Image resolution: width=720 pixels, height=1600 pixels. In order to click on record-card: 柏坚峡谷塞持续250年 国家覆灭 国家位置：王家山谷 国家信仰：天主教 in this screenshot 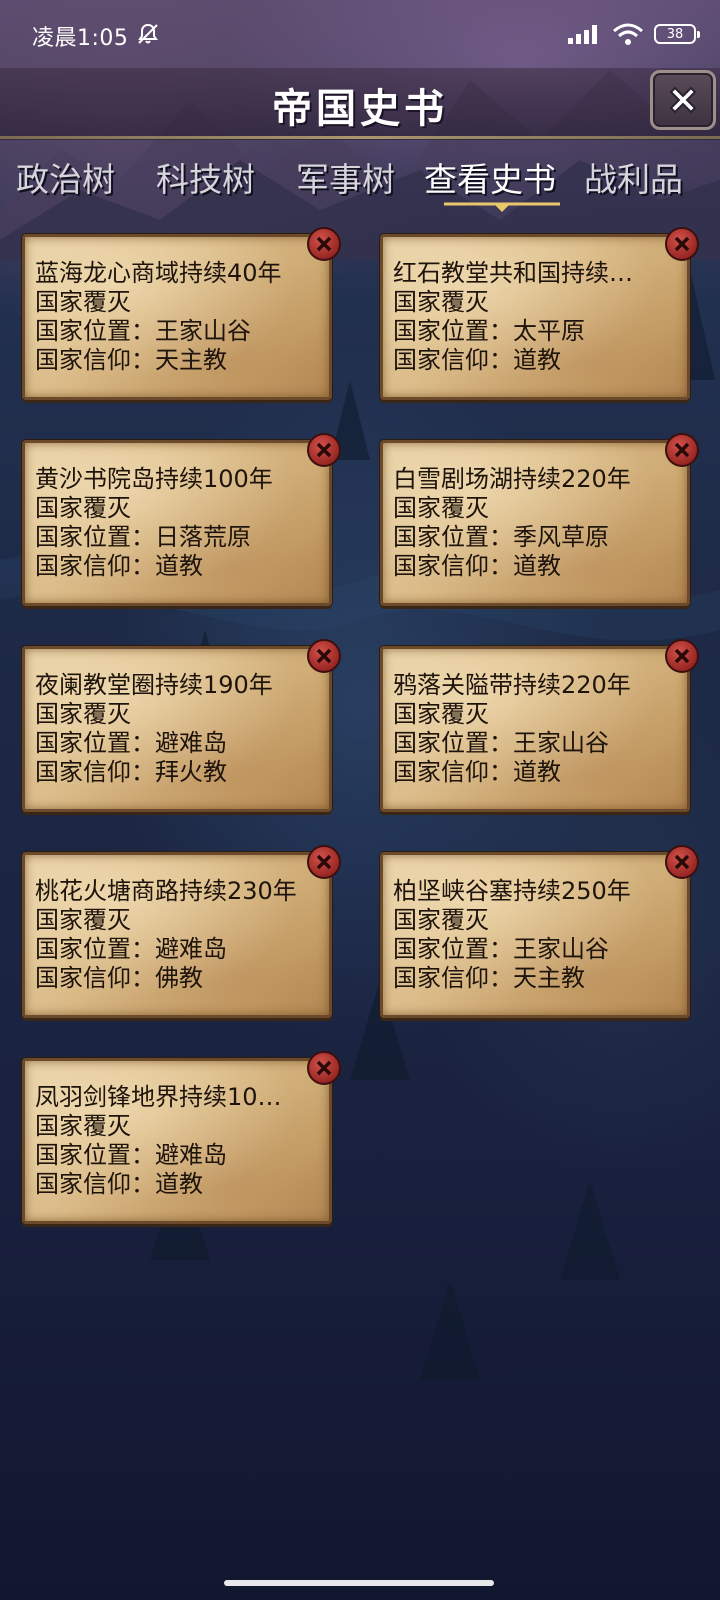, I will do `click(539, 931)`.